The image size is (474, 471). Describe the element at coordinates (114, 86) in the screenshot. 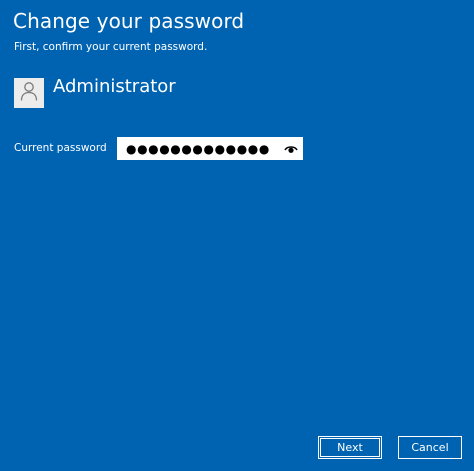

I see `account-name: Administrator` at that location.